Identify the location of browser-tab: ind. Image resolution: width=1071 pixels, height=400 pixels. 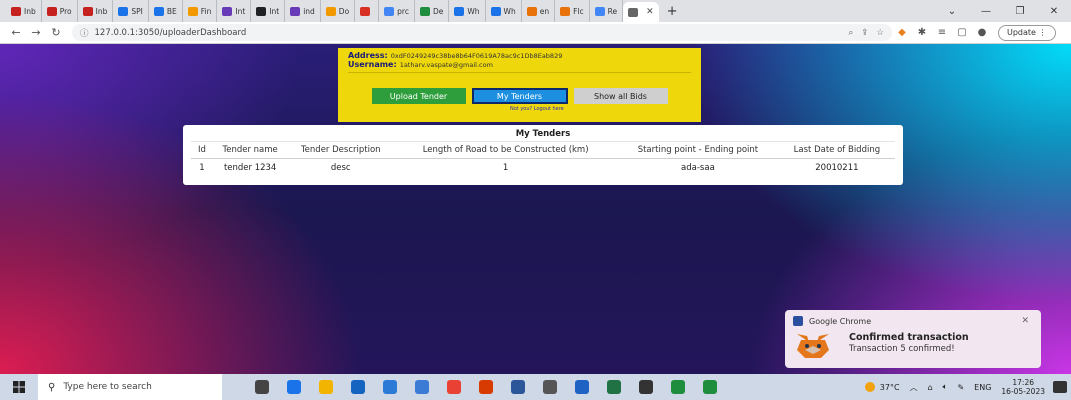
(303, 11).